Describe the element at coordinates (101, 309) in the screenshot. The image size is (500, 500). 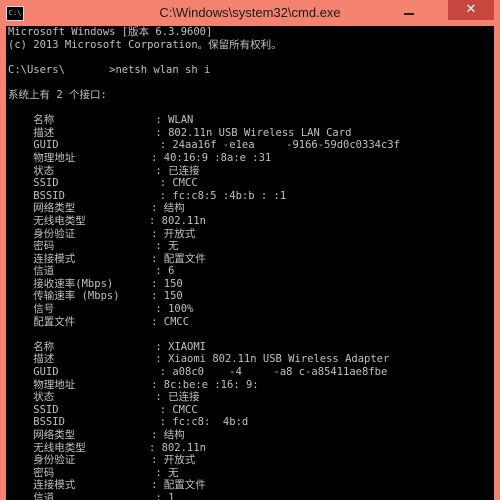
I see `console-line: 信号 : 100%` at that location.